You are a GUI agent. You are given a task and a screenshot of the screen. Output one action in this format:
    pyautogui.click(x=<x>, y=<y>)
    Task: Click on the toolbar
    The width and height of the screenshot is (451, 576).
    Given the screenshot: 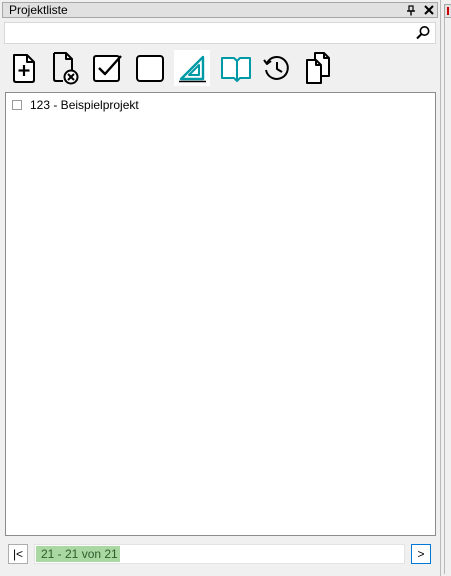 What is the action you would take?
    pyautogui.click(x=220, y=68)
    